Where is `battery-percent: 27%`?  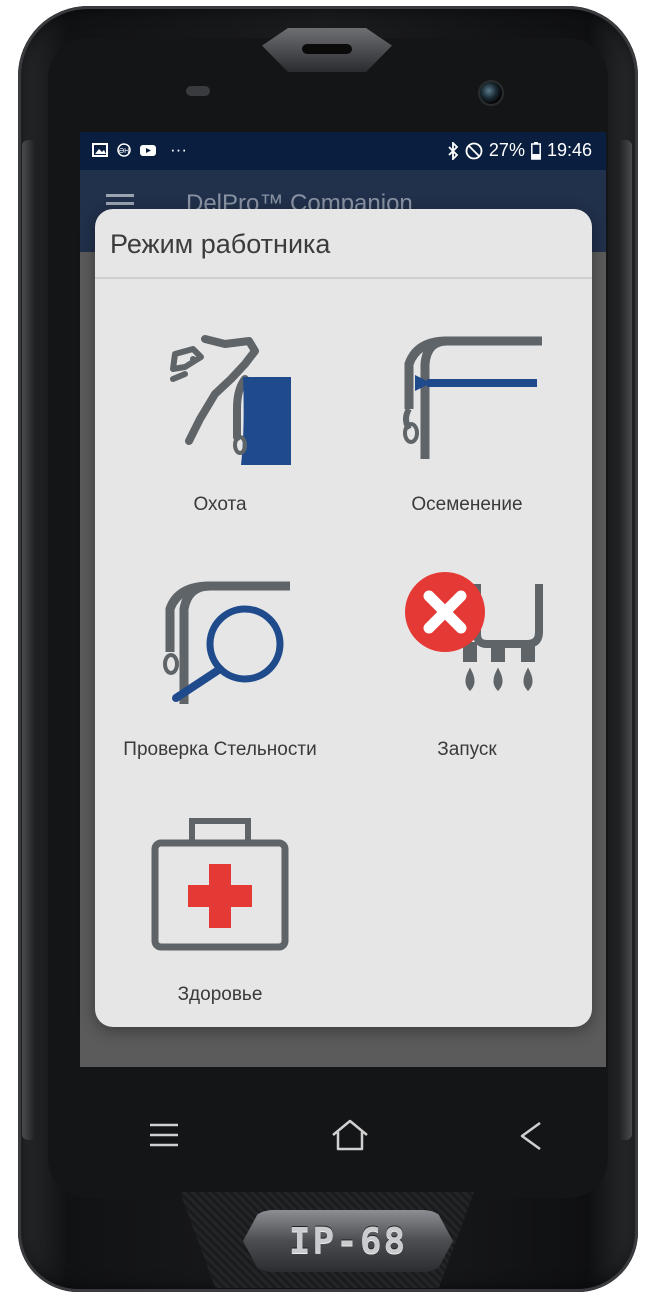 battery-percent: 27% is located at coordinates (506, 150).